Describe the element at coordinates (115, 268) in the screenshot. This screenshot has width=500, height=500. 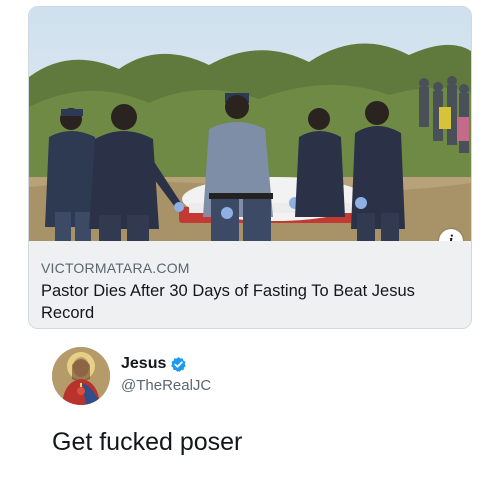
I see `link-domain: VICTORMATARA.COM` at that location.